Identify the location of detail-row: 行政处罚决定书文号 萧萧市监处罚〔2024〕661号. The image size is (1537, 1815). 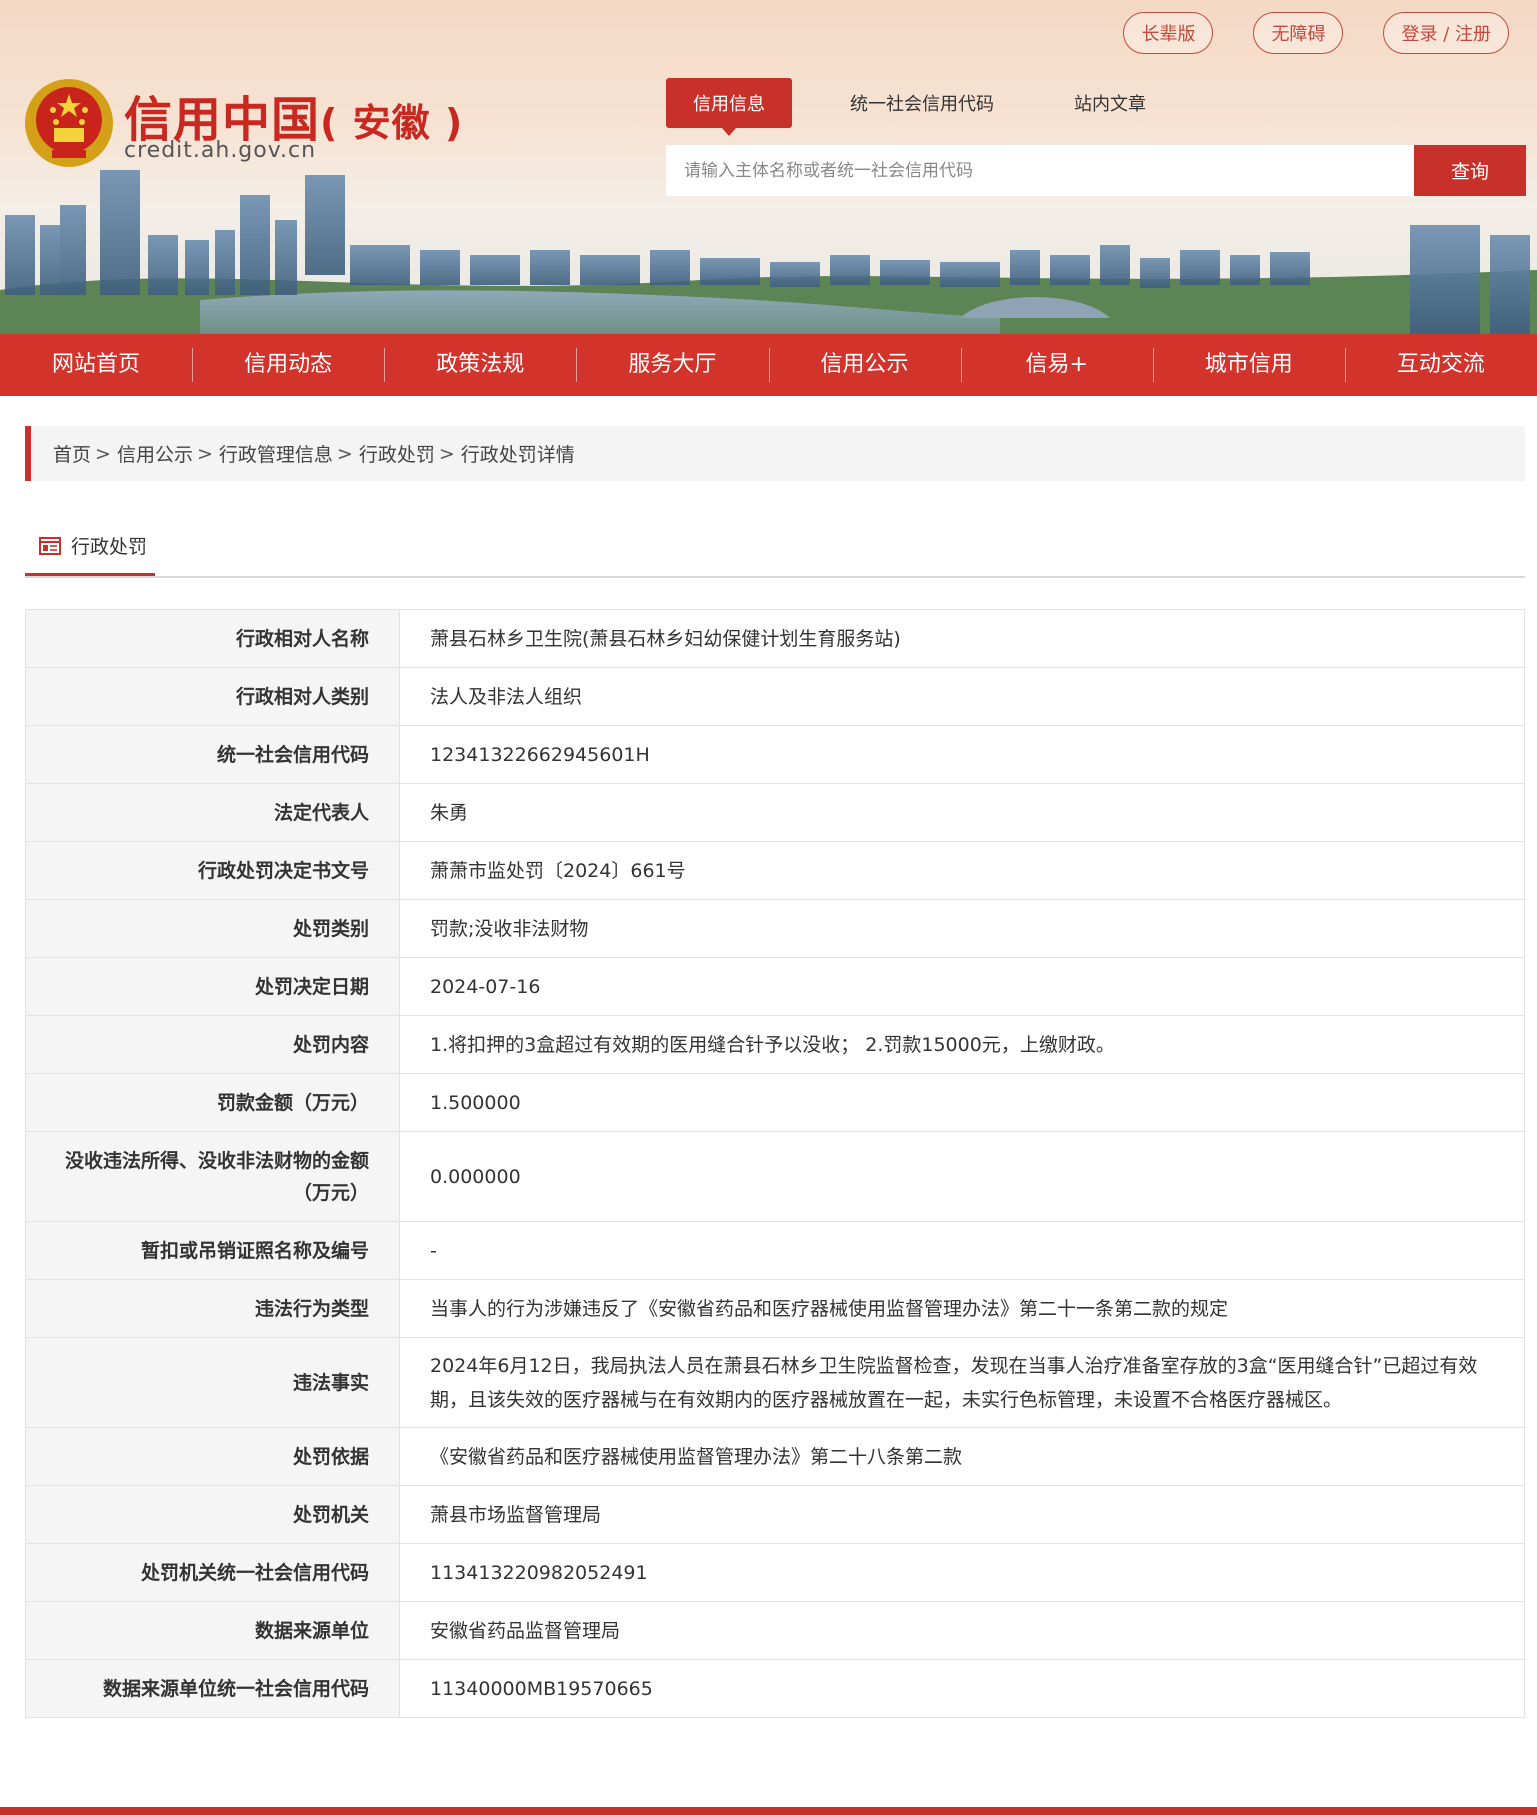
(775, 870).